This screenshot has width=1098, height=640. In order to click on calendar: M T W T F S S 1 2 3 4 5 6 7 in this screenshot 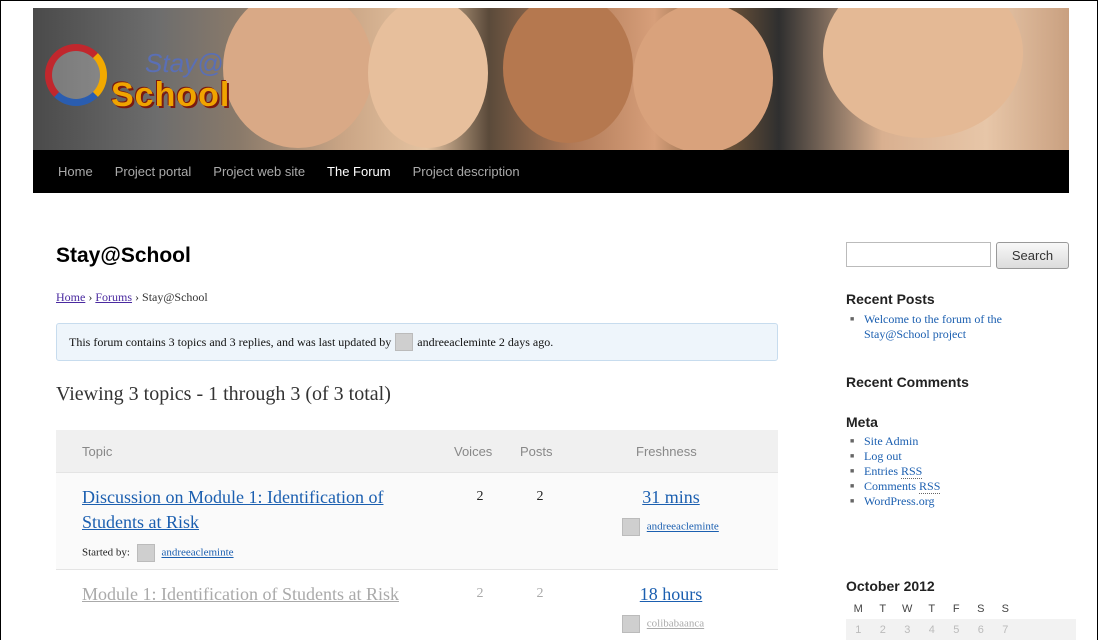, I will do `click(961, 619)`.